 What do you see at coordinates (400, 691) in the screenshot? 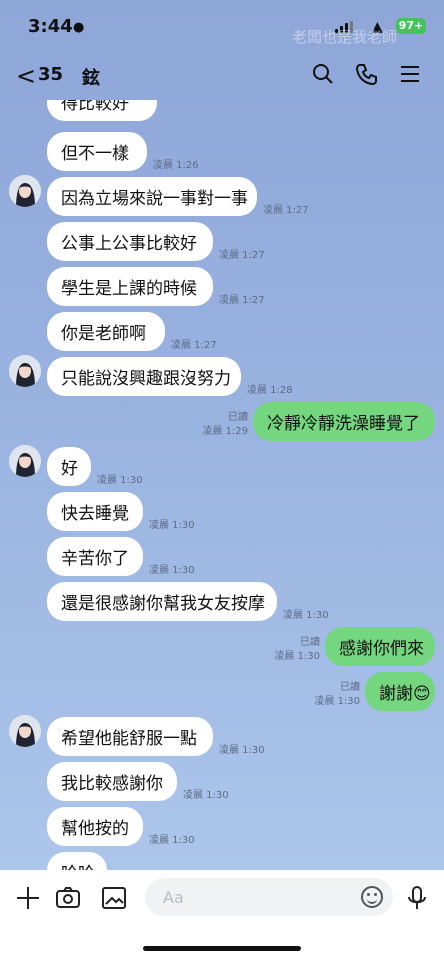
I see `sent-message-bubble: 謝謝😊` at bounding box center [400, 691].